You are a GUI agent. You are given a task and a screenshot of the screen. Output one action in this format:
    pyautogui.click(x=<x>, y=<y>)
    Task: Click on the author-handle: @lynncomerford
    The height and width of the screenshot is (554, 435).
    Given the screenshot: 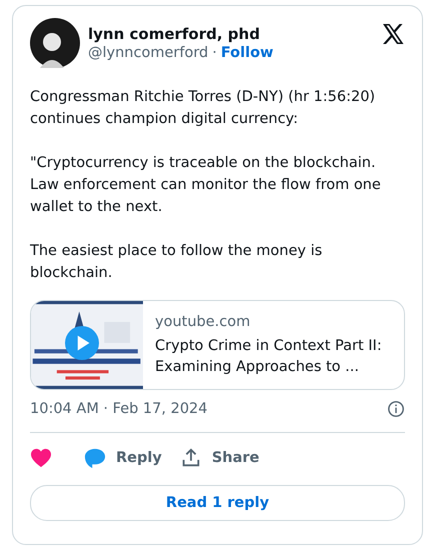 What is the action you would take?
    pyautogui.click(x=148, y=53)
    